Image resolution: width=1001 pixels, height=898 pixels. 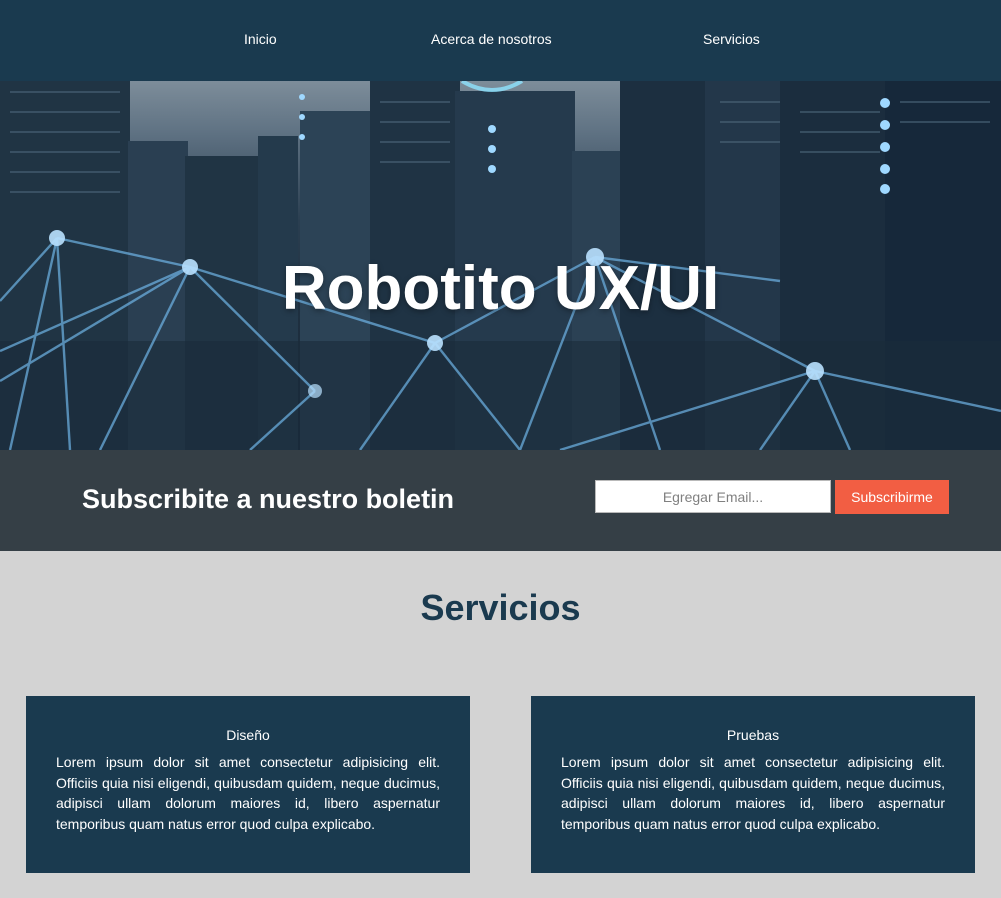 I want to click on nav-link-servicios: Servicios, so click(x=731, y=39).